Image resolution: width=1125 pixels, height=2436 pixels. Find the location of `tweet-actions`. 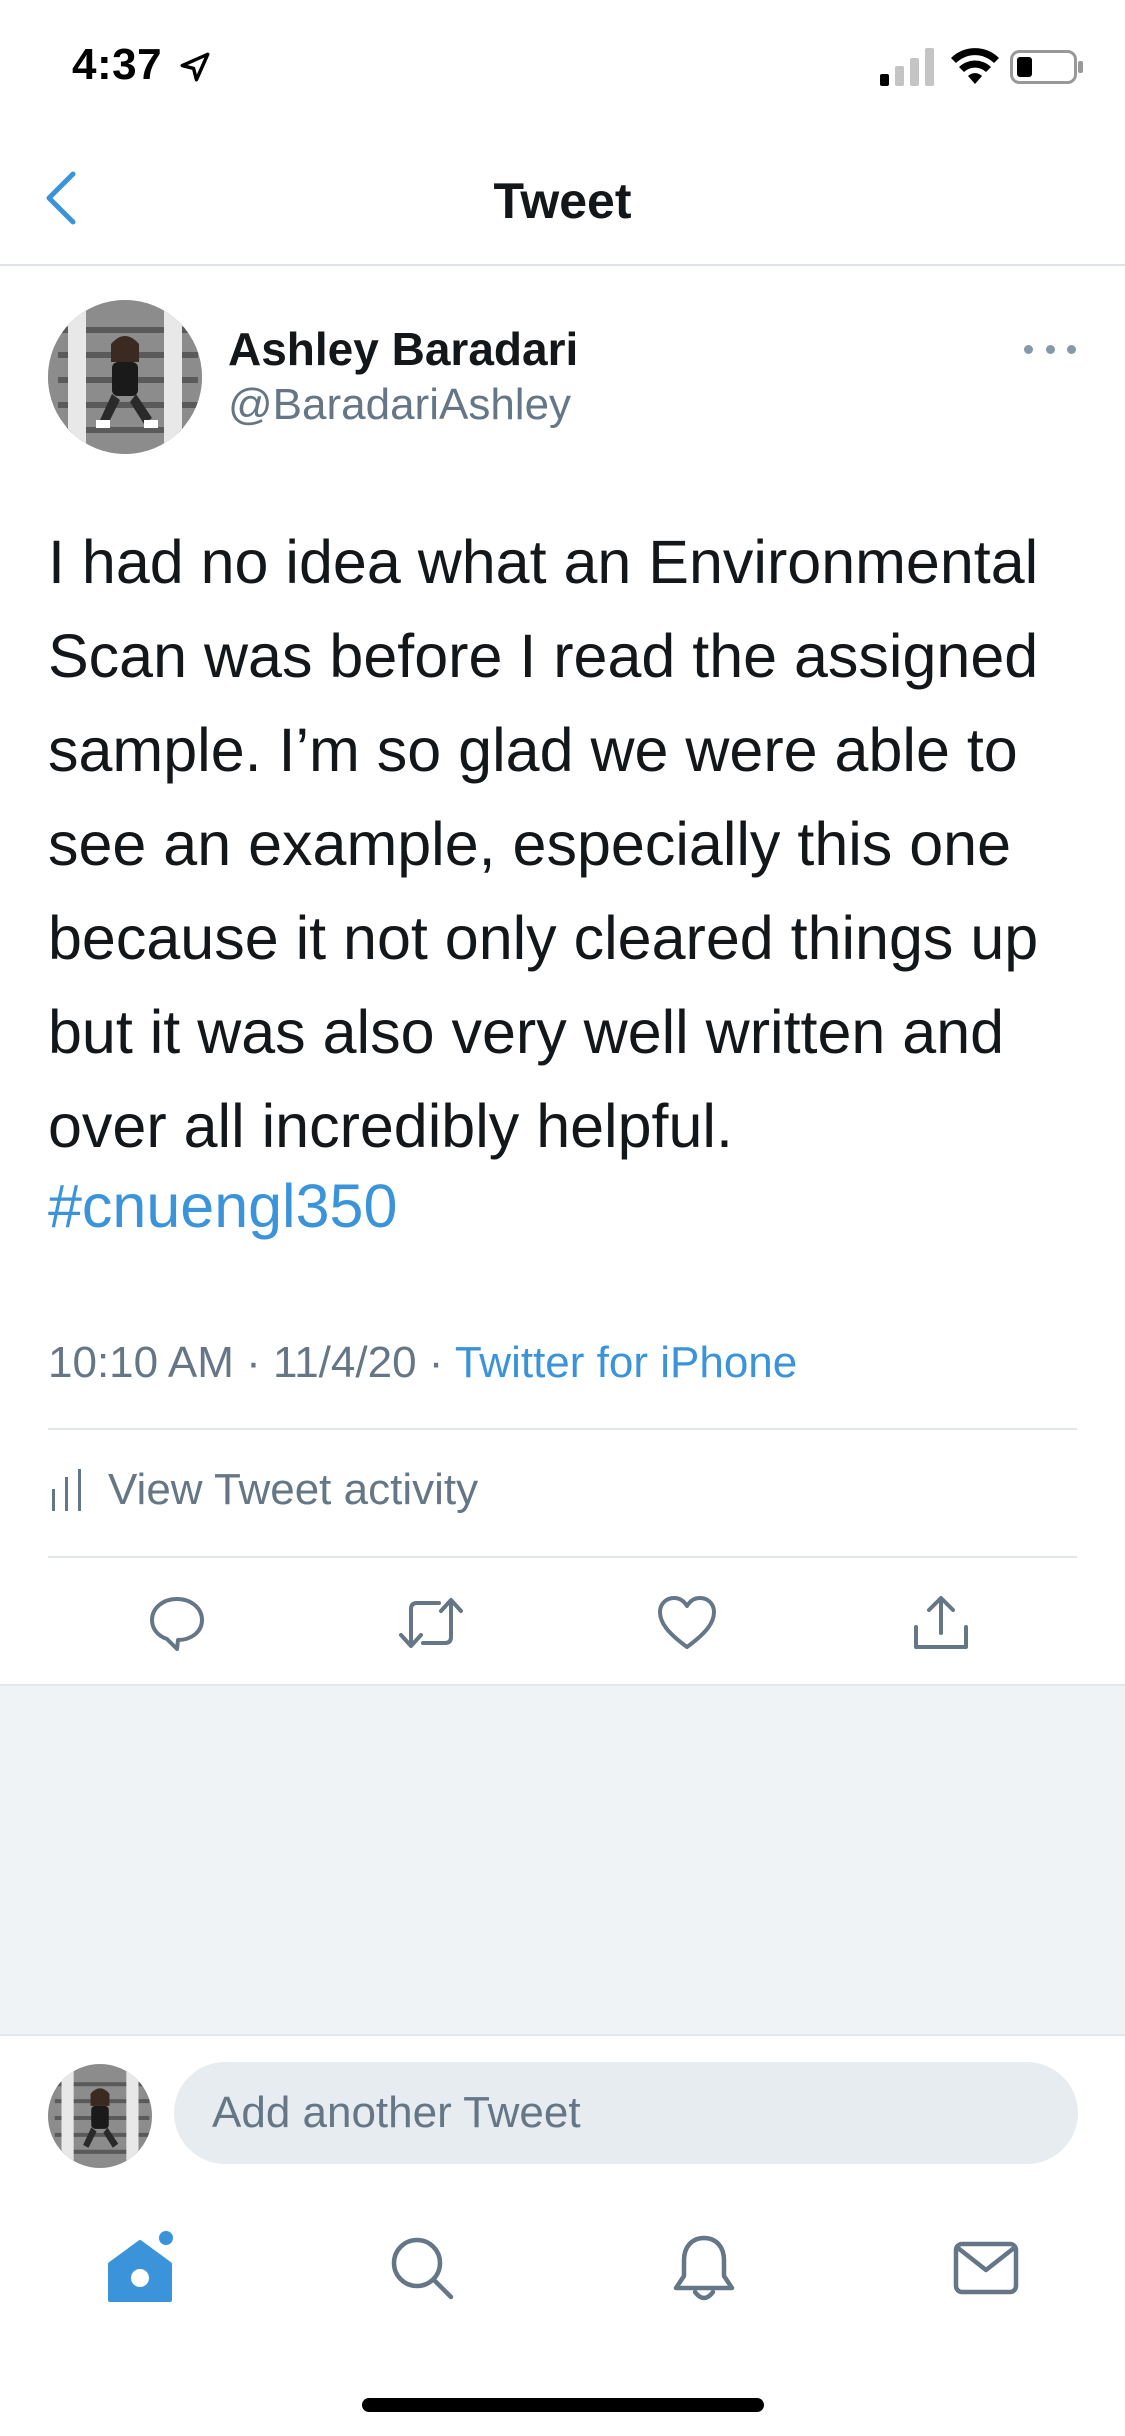

tweet-actions is located at coordinates (562, 1622).